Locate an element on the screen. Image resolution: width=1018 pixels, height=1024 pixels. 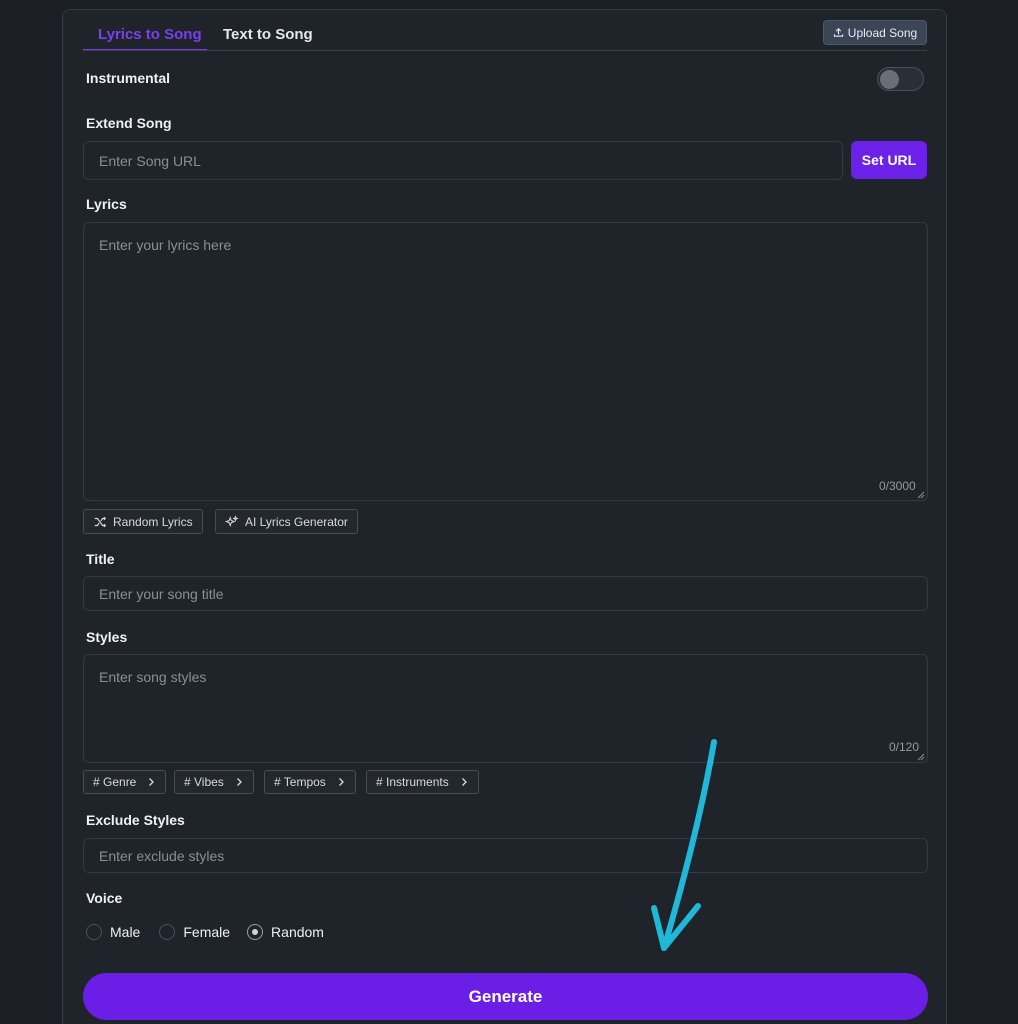
lyrics-label: Lyrics is located at coordinates (106, 204).